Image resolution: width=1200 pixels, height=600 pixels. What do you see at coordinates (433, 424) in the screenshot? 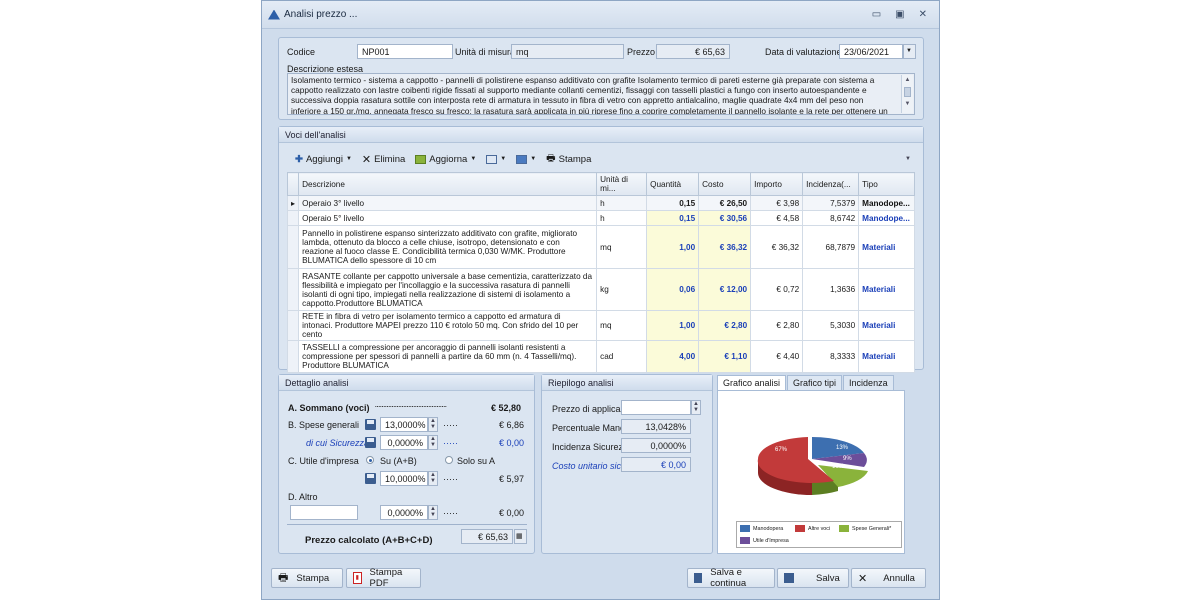
I see `spese-generali-spinner: ▲ ▼` at bounding box center [433, 424].